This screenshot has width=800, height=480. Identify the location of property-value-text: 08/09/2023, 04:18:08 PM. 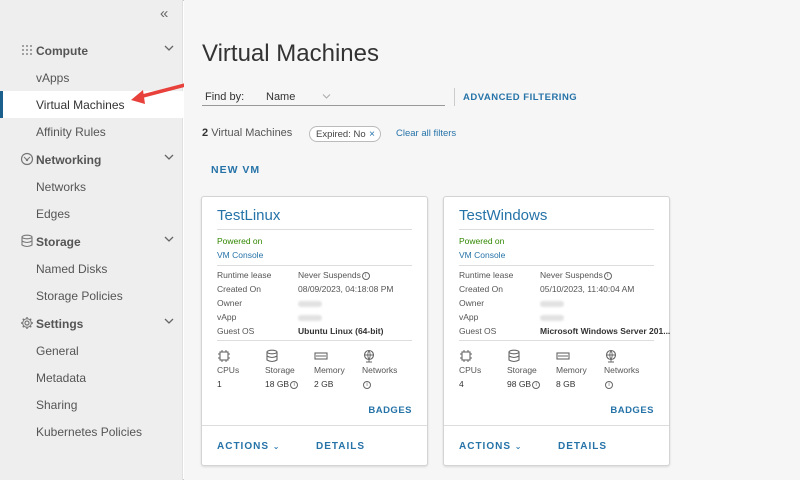
(346, 289).